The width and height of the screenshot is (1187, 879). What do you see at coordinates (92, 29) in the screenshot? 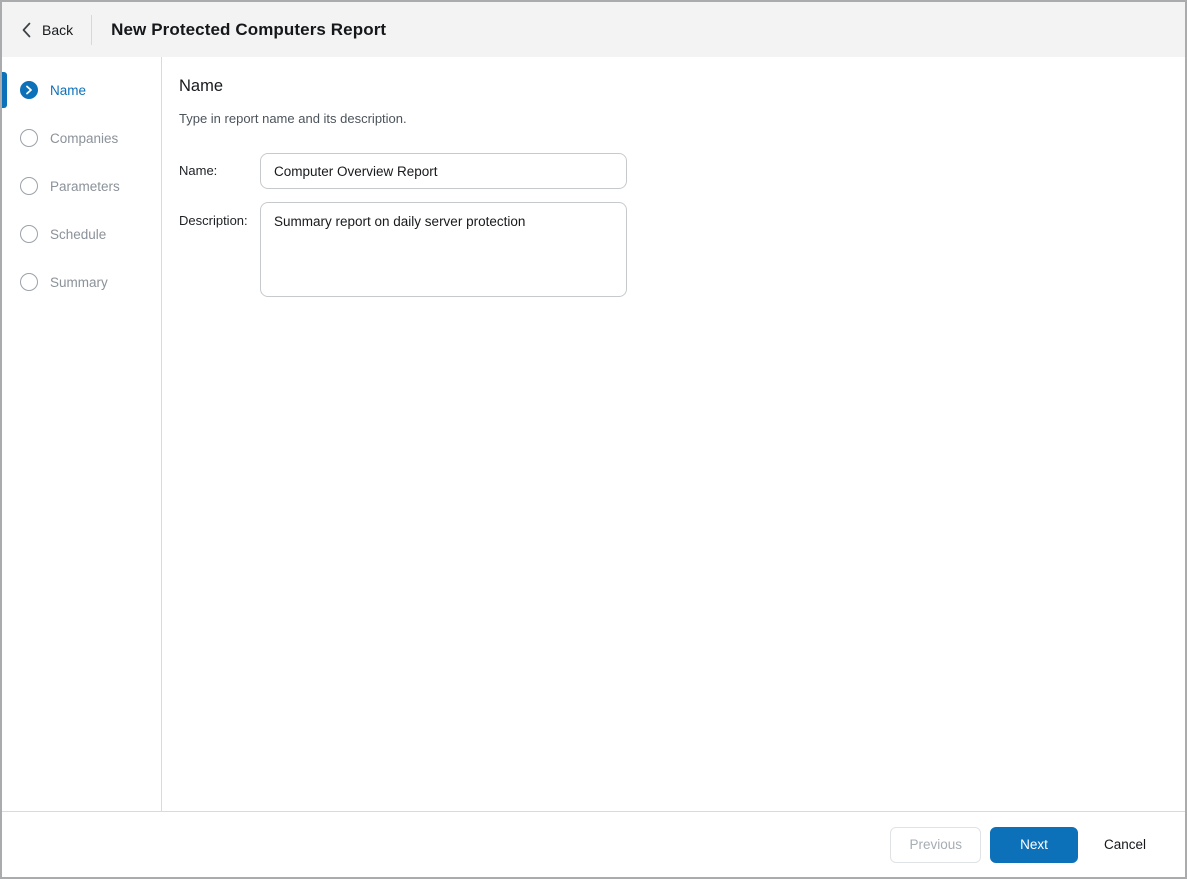
I see `header-divider` at bounding box center [92, 29].